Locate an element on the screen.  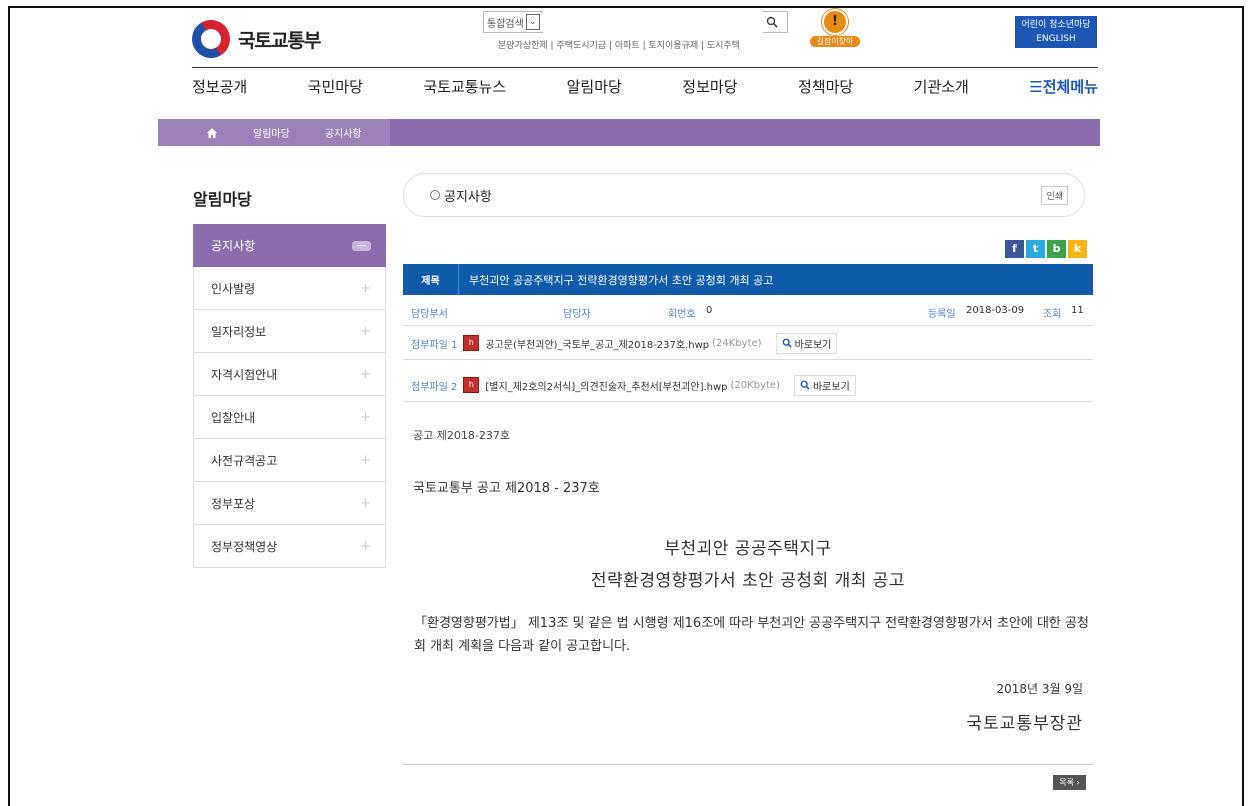
nav-item-about: 기관소개 is located at coordinates (941, 90).